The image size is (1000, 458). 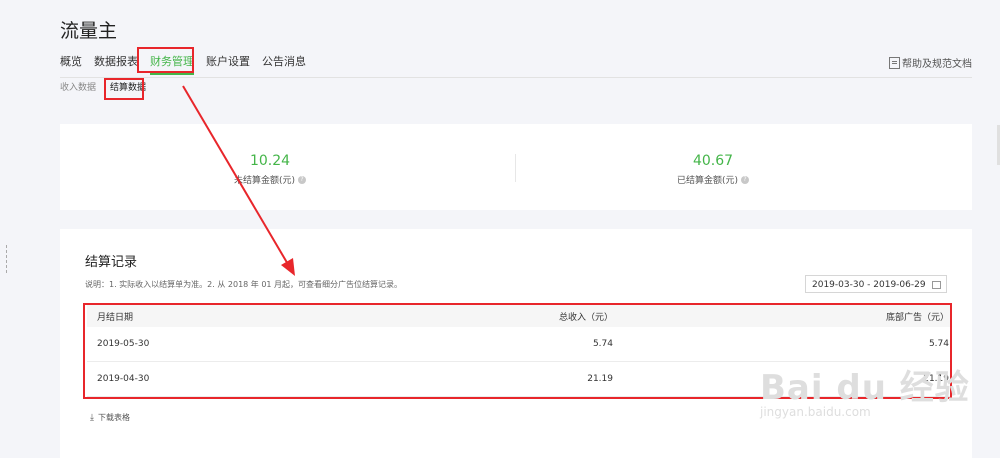 I want to click on baidu-watermark: Bai du 经验 jingyan.baidu.com, so click(x=865, y=389).